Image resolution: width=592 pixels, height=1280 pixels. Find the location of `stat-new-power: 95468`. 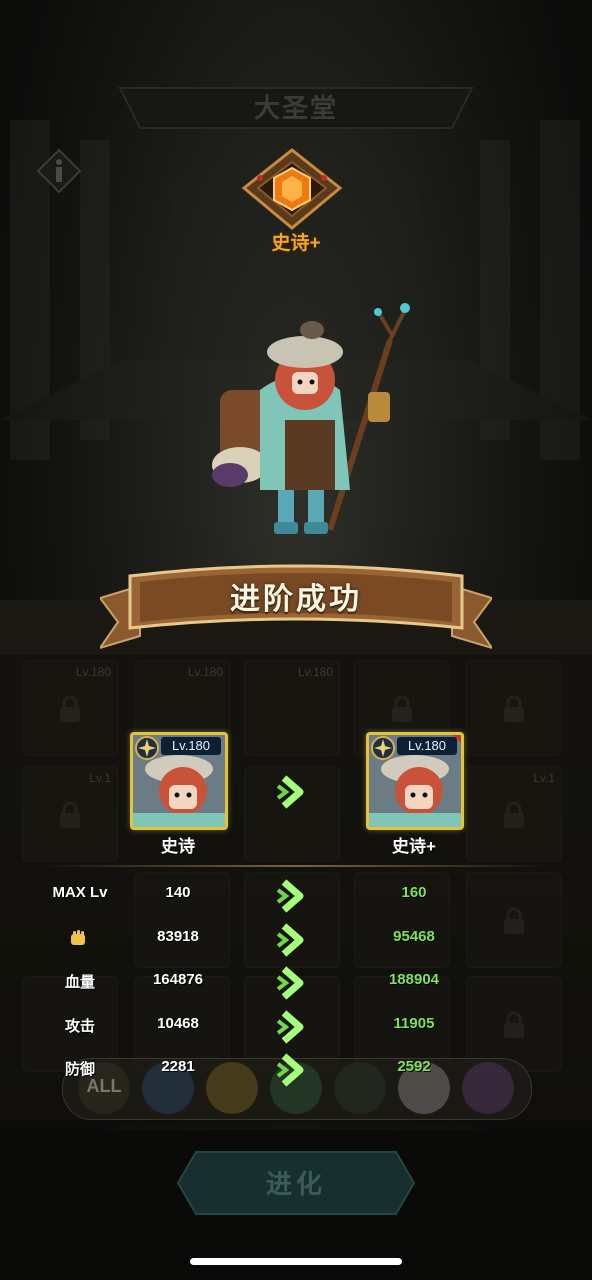

stat-new-power: 95468 is located at coordinates (414, 936).